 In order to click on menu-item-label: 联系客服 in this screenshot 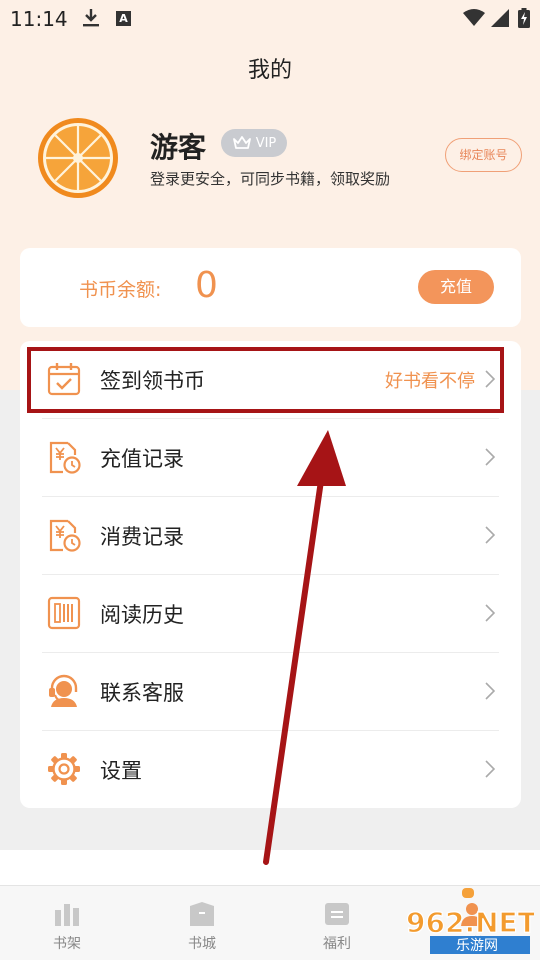, I will do `click(142, 693)`.